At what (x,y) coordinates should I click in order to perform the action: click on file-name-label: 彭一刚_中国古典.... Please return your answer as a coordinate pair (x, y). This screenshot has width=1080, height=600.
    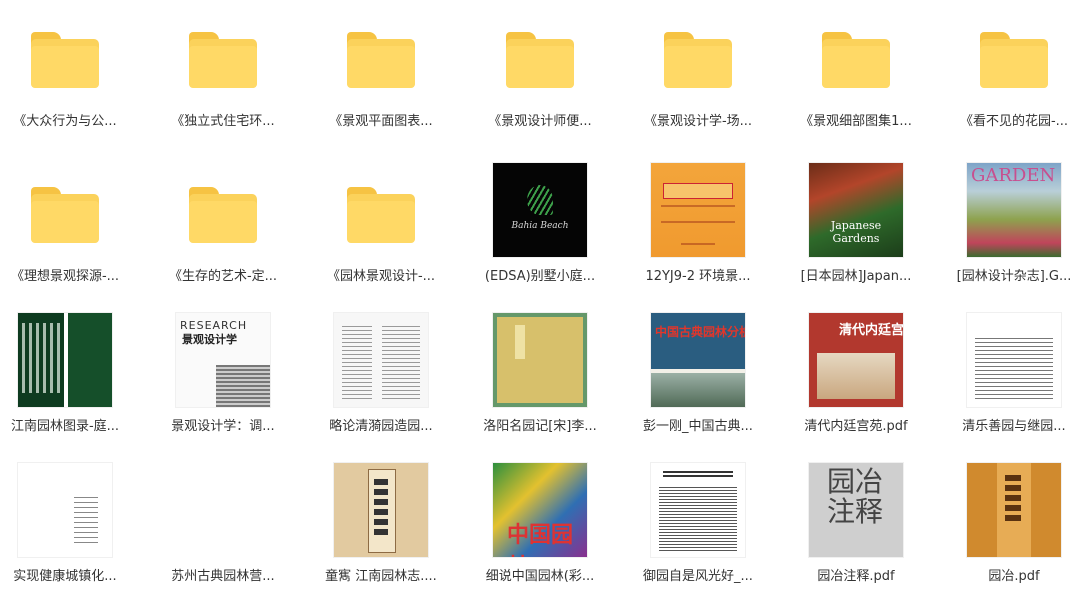
    Looking at the image, I should click on (698, 426).